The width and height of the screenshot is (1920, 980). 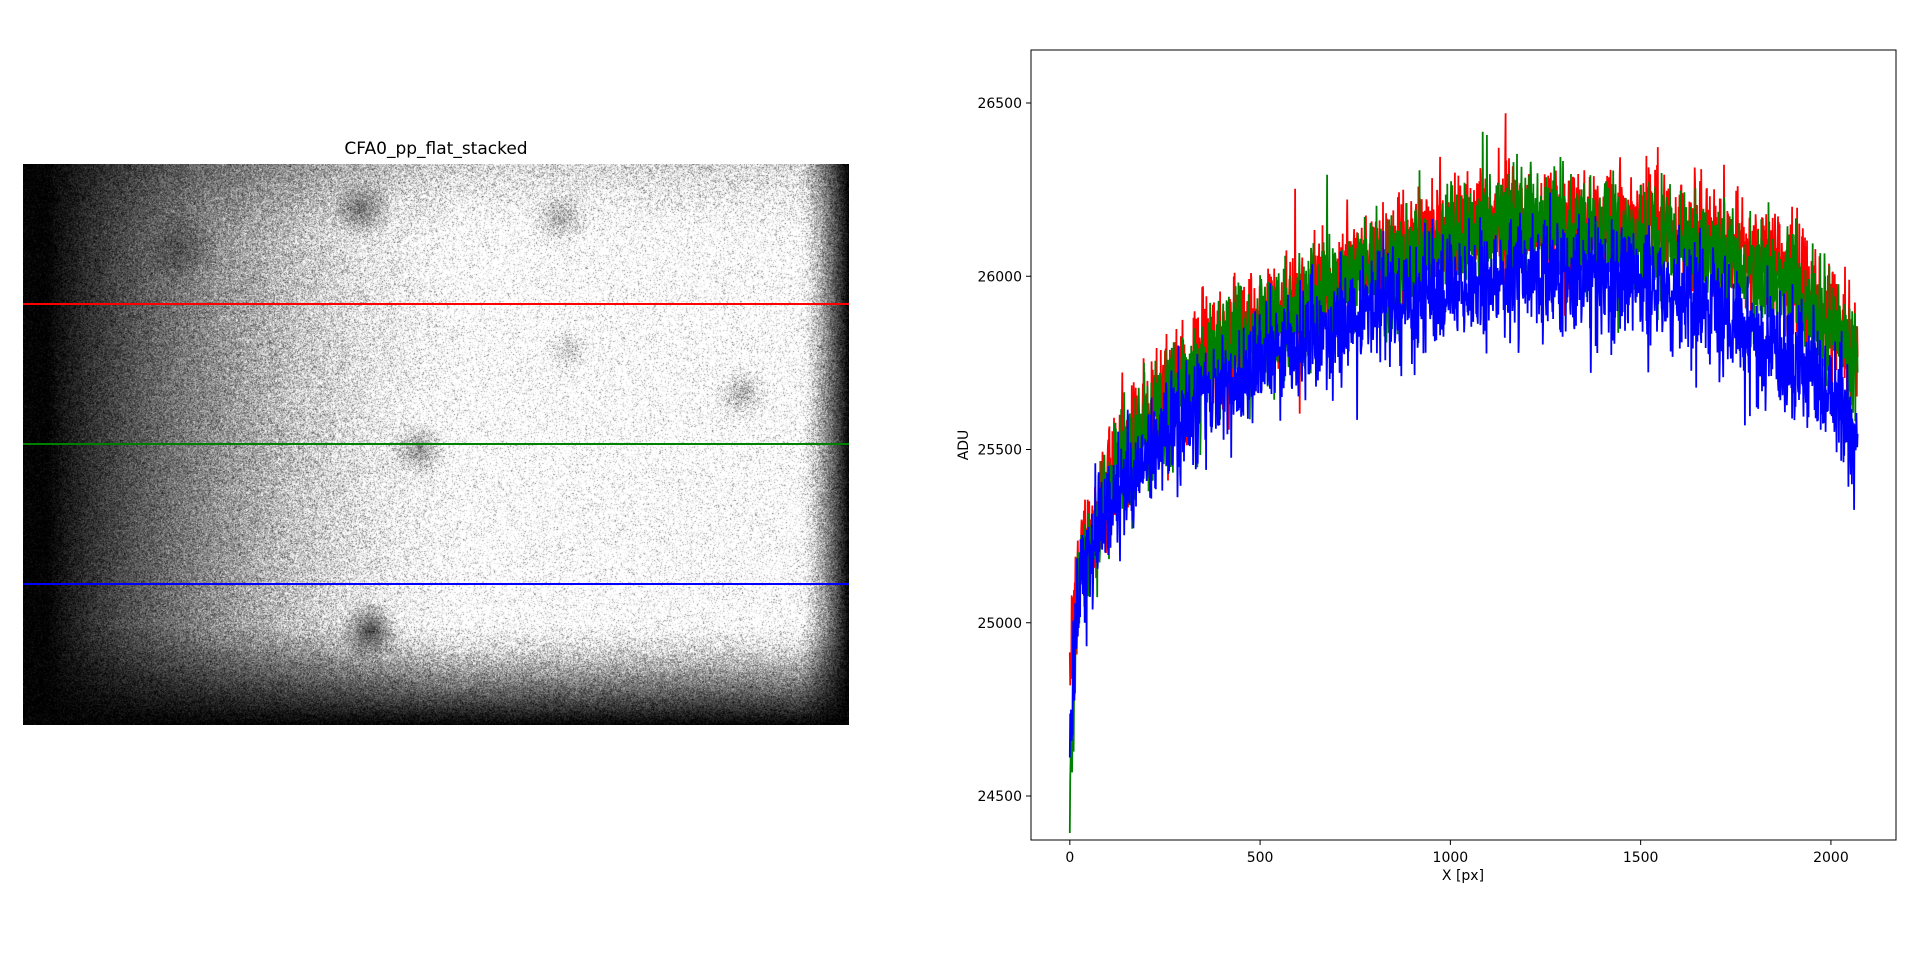 I want to click on x-tick-label: 1000, so click(x=1451, y=858).